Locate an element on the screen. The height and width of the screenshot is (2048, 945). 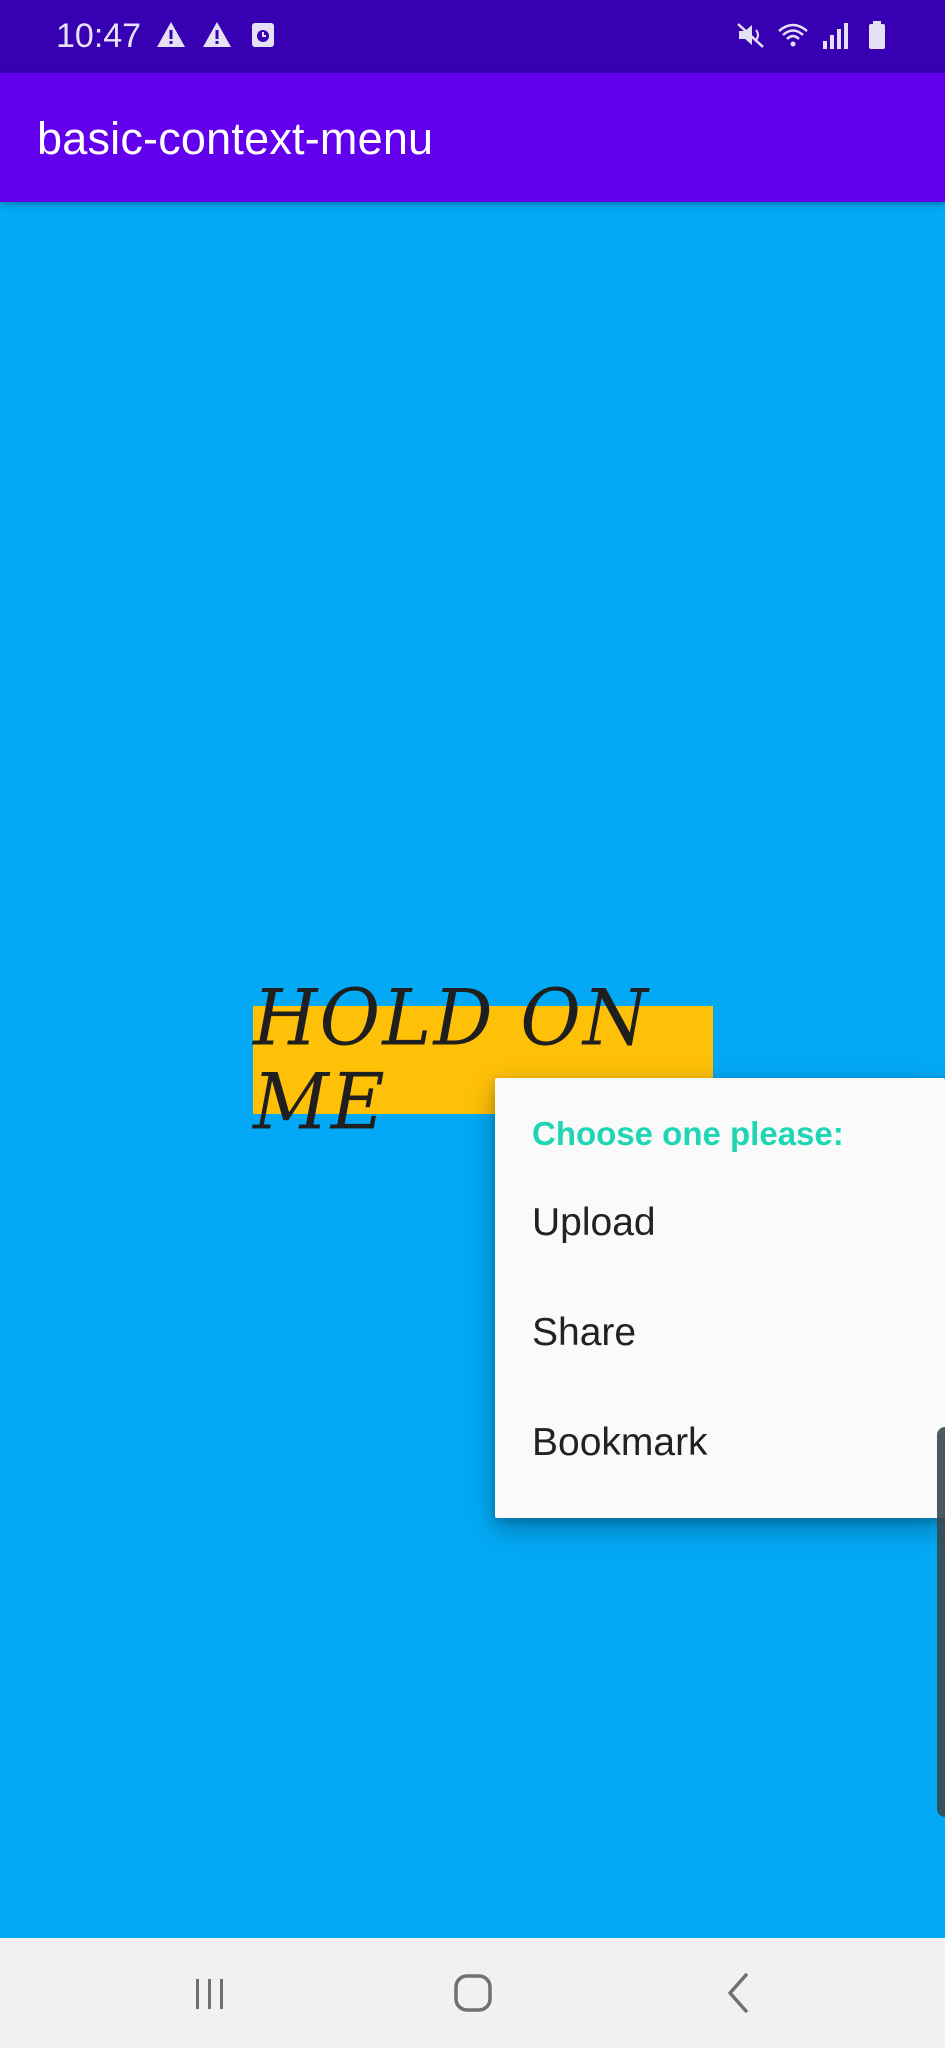
menu-item-label: Upload is located at coordinates (594, 1222).